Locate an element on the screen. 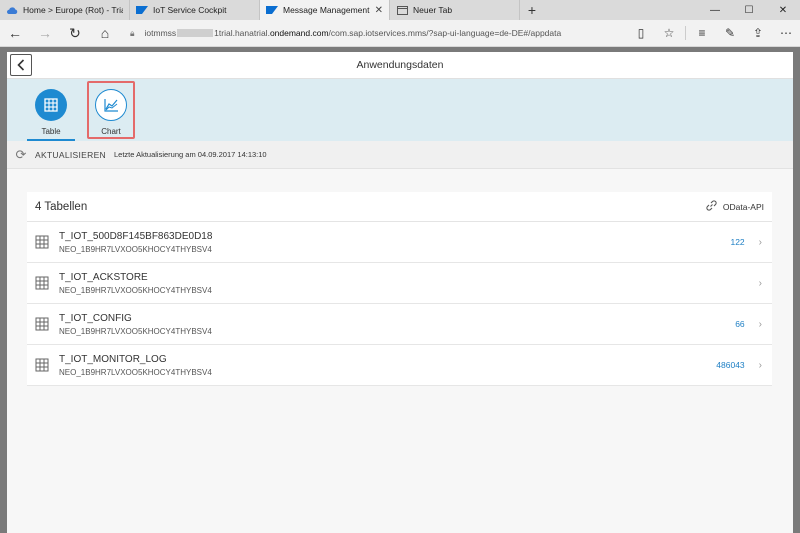 This screenshot has height=533, width=800. panel-header: 4 Tabellen OData-API is located at coordinates (399, 207).